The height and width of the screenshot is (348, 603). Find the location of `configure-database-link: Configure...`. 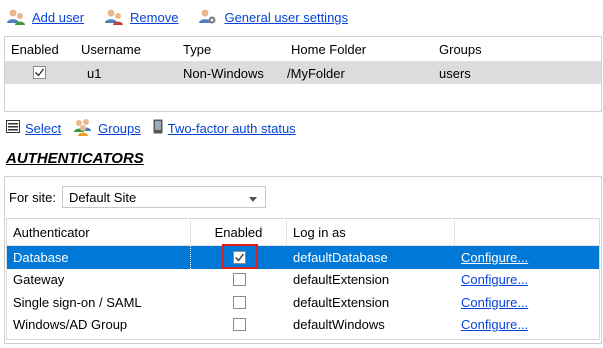

configure-database-link: Configure... is located at coordinates (494, 257).